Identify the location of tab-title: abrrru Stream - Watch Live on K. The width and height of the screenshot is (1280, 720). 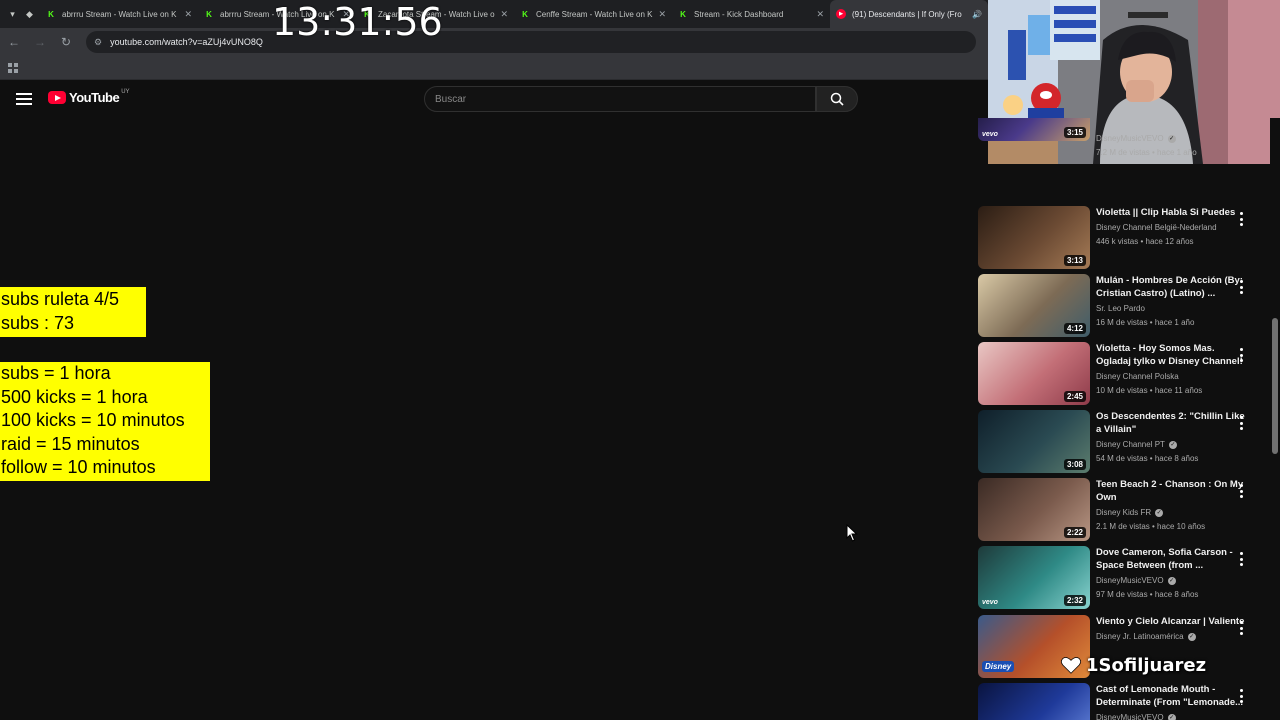
(119, 14).